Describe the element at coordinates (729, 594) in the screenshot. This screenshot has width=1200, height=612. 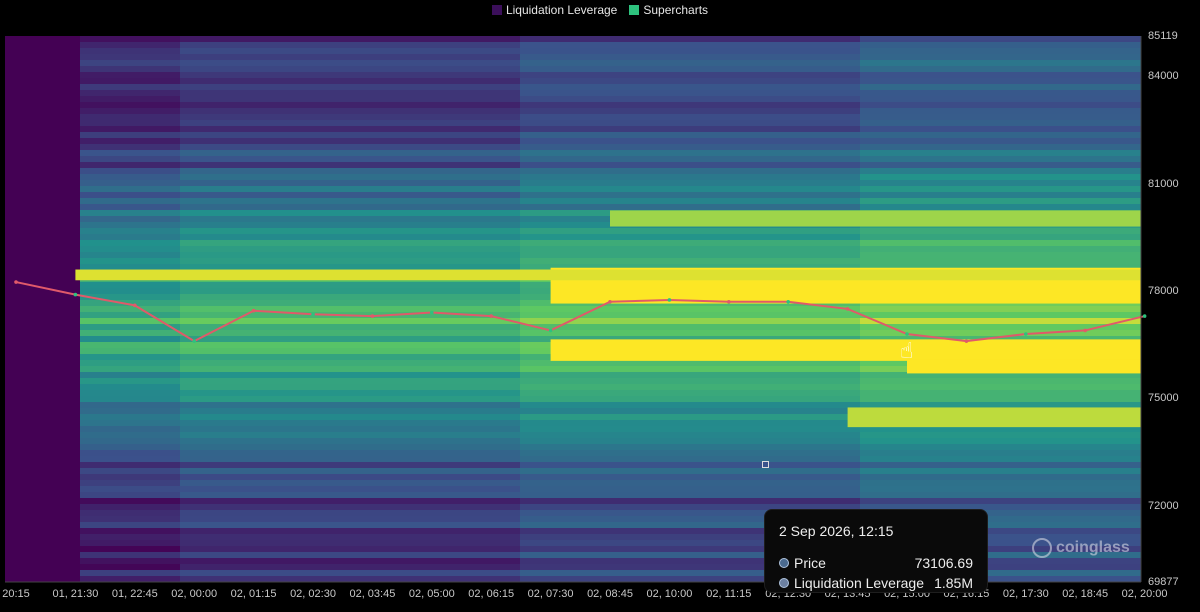
I see `x-tick-label: 02, 11:15` at that location.